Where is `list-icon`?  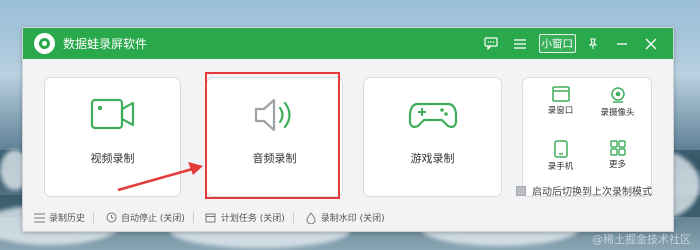
list-icon is located at coordinates (39, 218).